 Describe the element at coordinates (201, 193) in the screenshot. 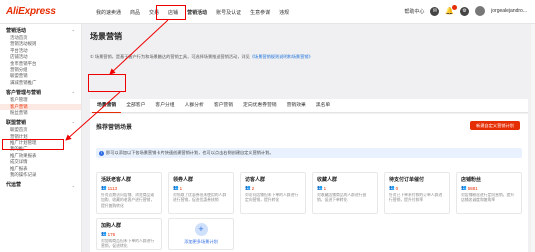

I see `scenario-card-coupon-takers: 领券人群 👥 1 对领取了优惠券但未使用的人群进行营销，促进优惠券核销` at that location.